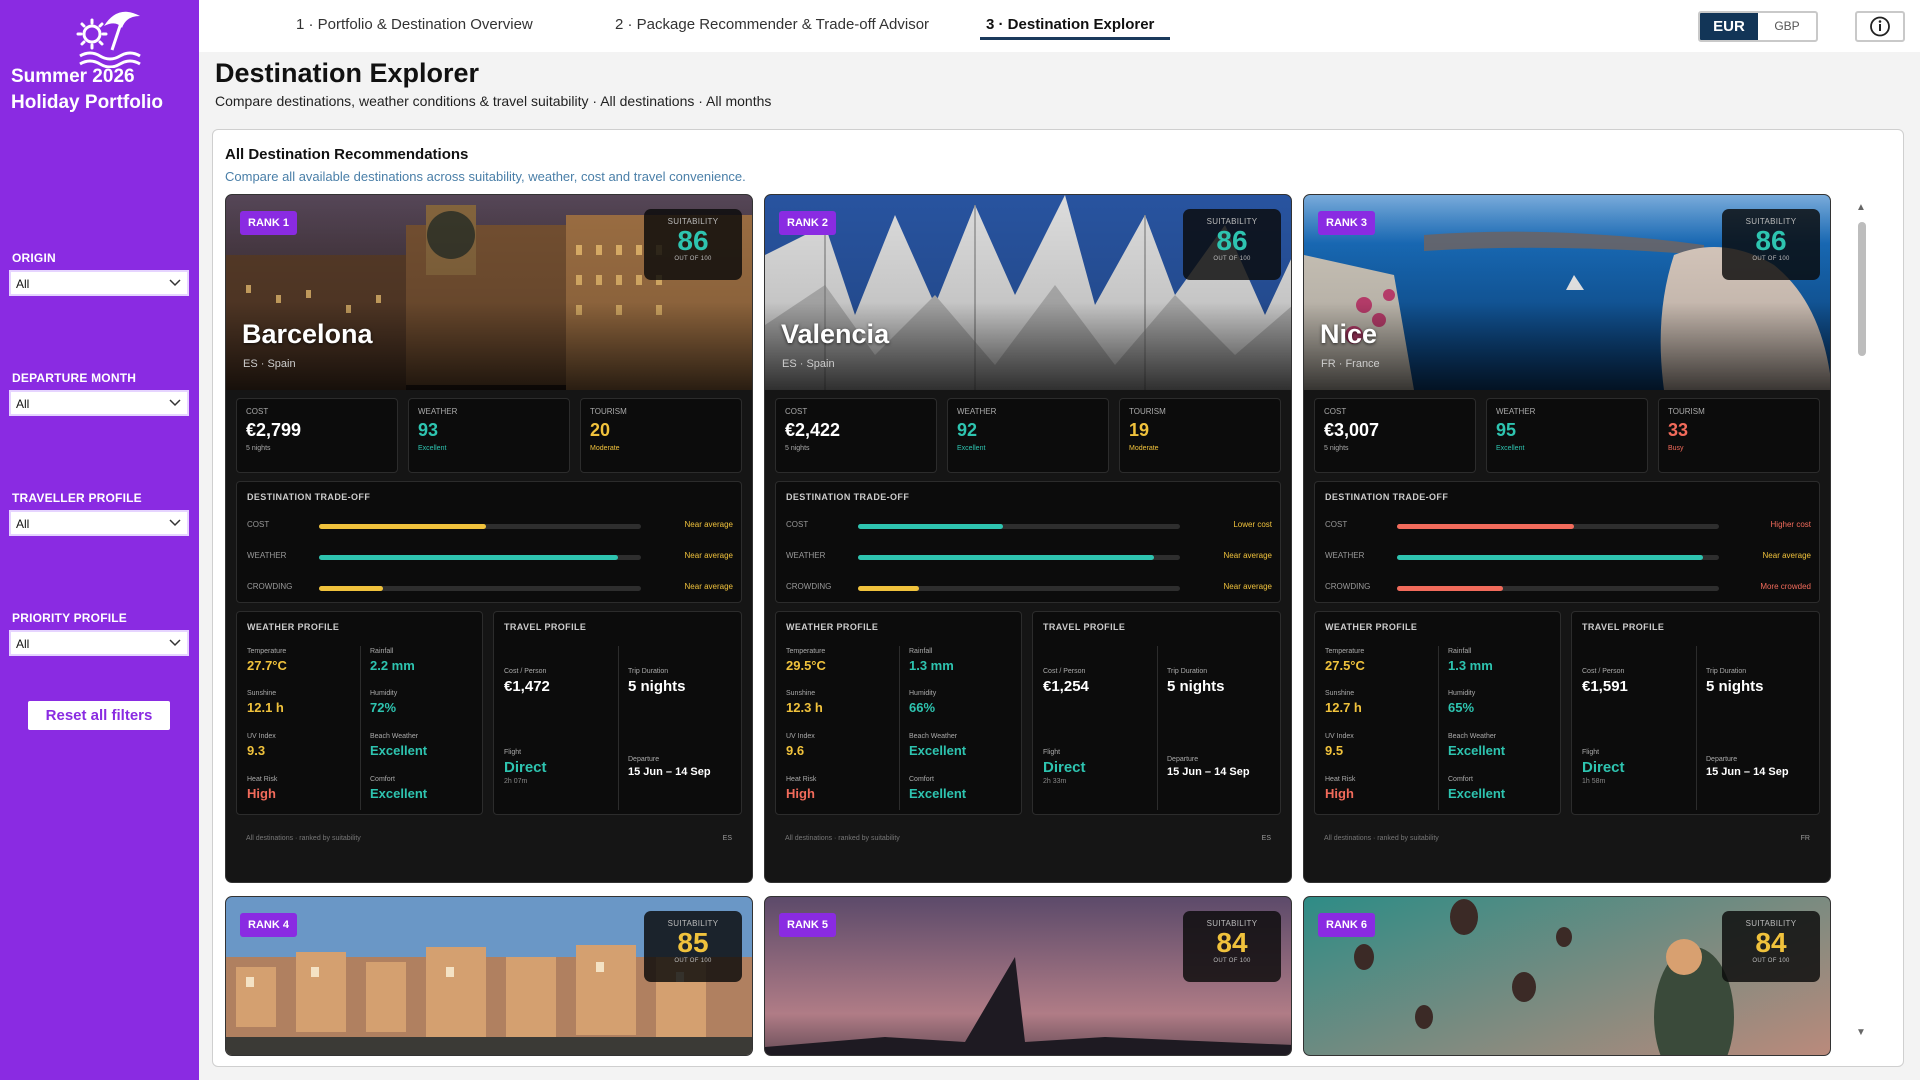 The width and height of the screenshot is (1920, 1080). What do you see at coordinates (807, 223) in the screenshot?
I see `rank-badge: RANK 2` at bounding box center [807, 223].